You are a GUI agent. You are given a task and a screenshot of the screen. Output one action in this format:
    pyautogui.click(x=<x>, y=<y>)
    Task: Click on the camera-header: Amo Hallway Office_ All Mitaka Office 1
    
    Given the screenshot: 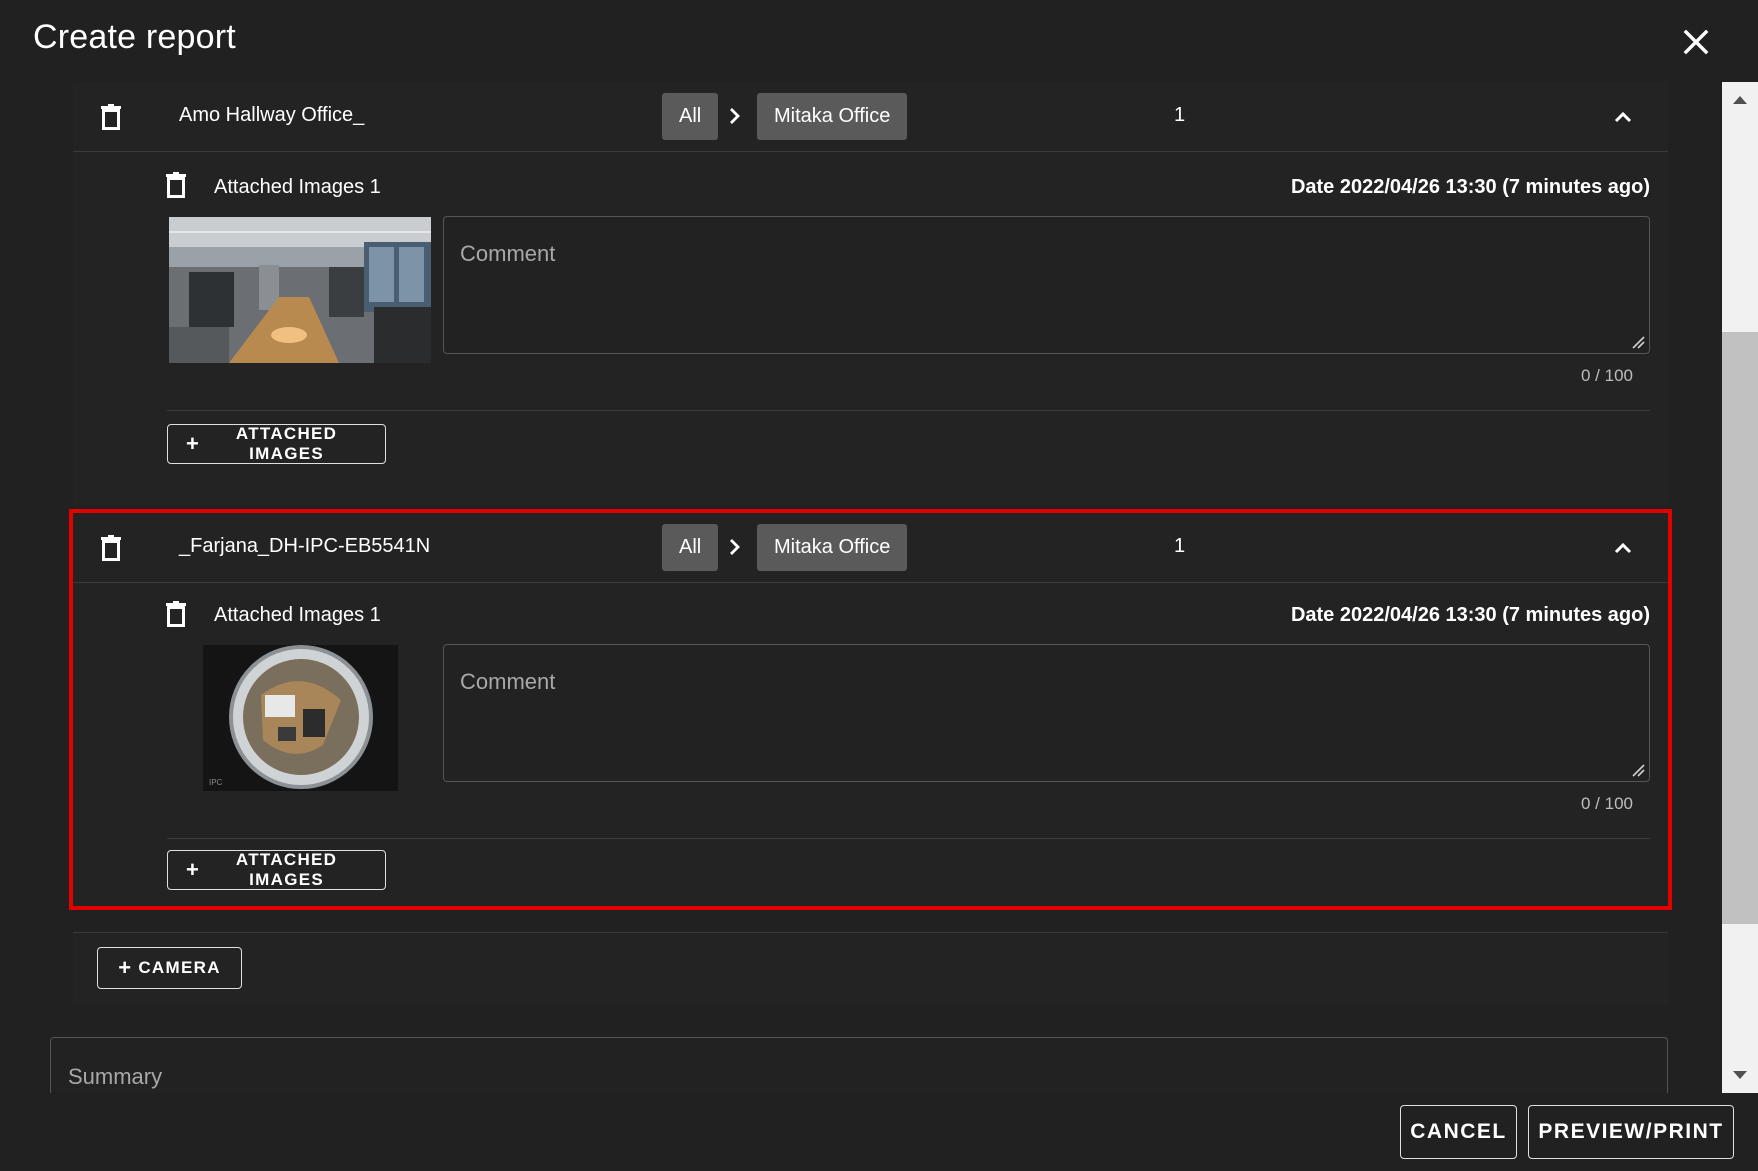 What is the action you would take?
    pyautogui.click(x=870, y=117)
    